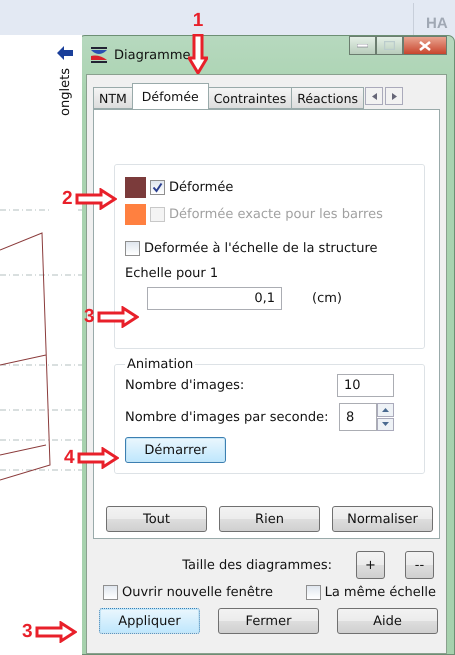  Describe the element at coordinates (327, 98) in the screenshot. I see `tab: Réactions` at that location.